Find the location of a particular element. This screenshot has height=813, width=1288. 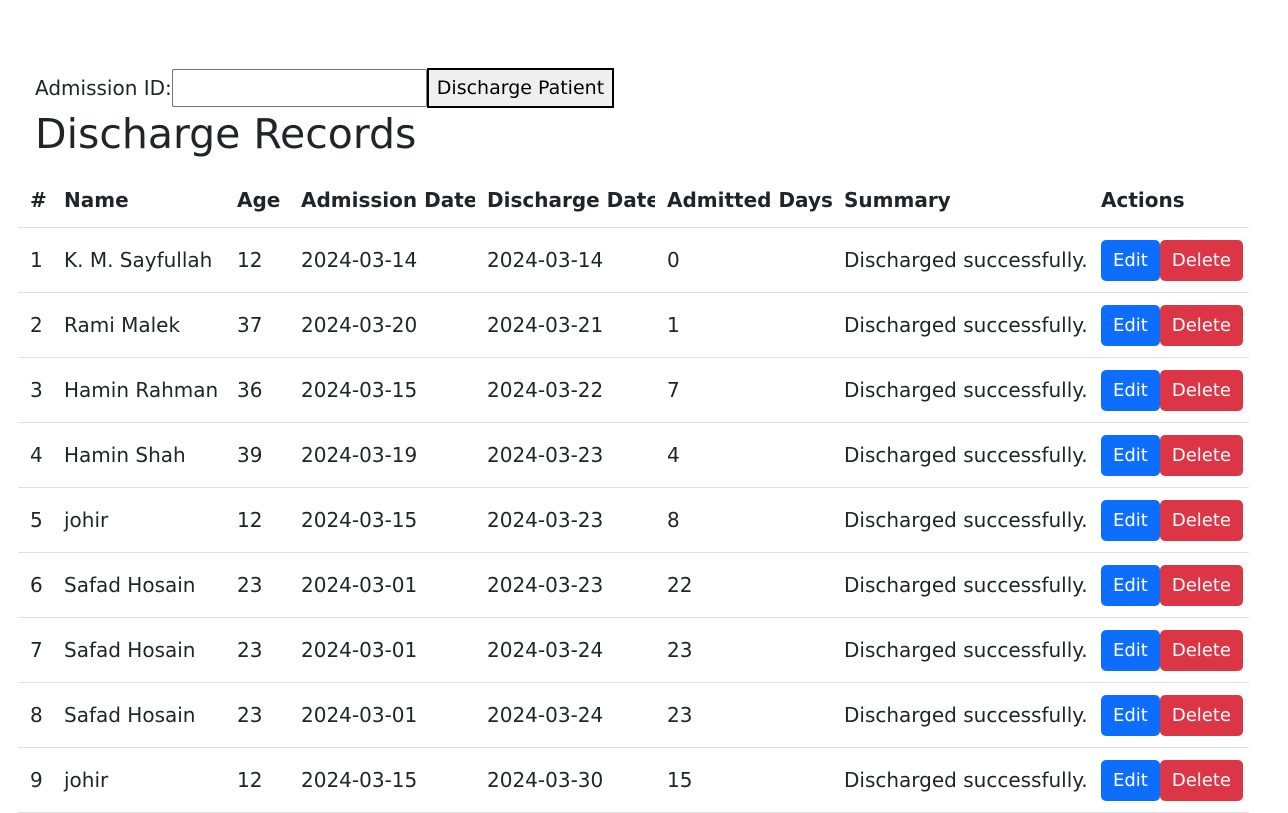

cell-name: Rami Malek is located at coordinates (138, 325).